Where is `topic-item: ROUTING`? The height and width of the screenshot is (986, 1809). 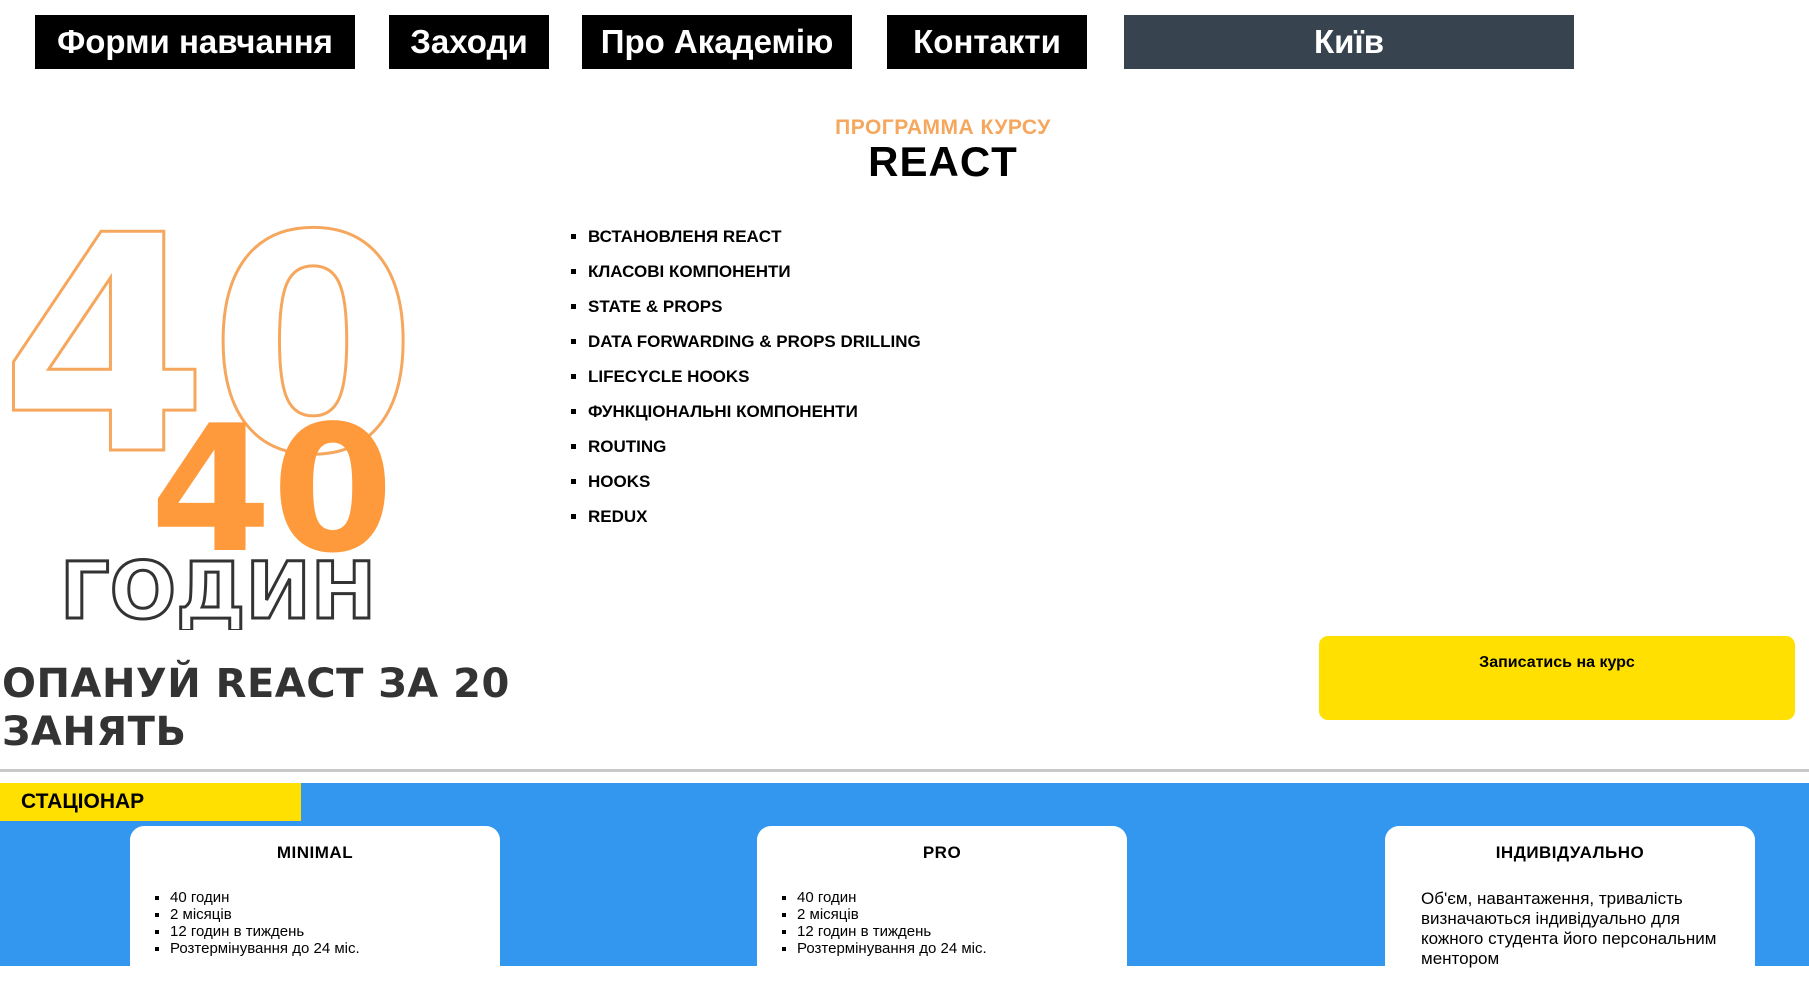 topic-item: ROUTING is located at coordinates (754, 451).